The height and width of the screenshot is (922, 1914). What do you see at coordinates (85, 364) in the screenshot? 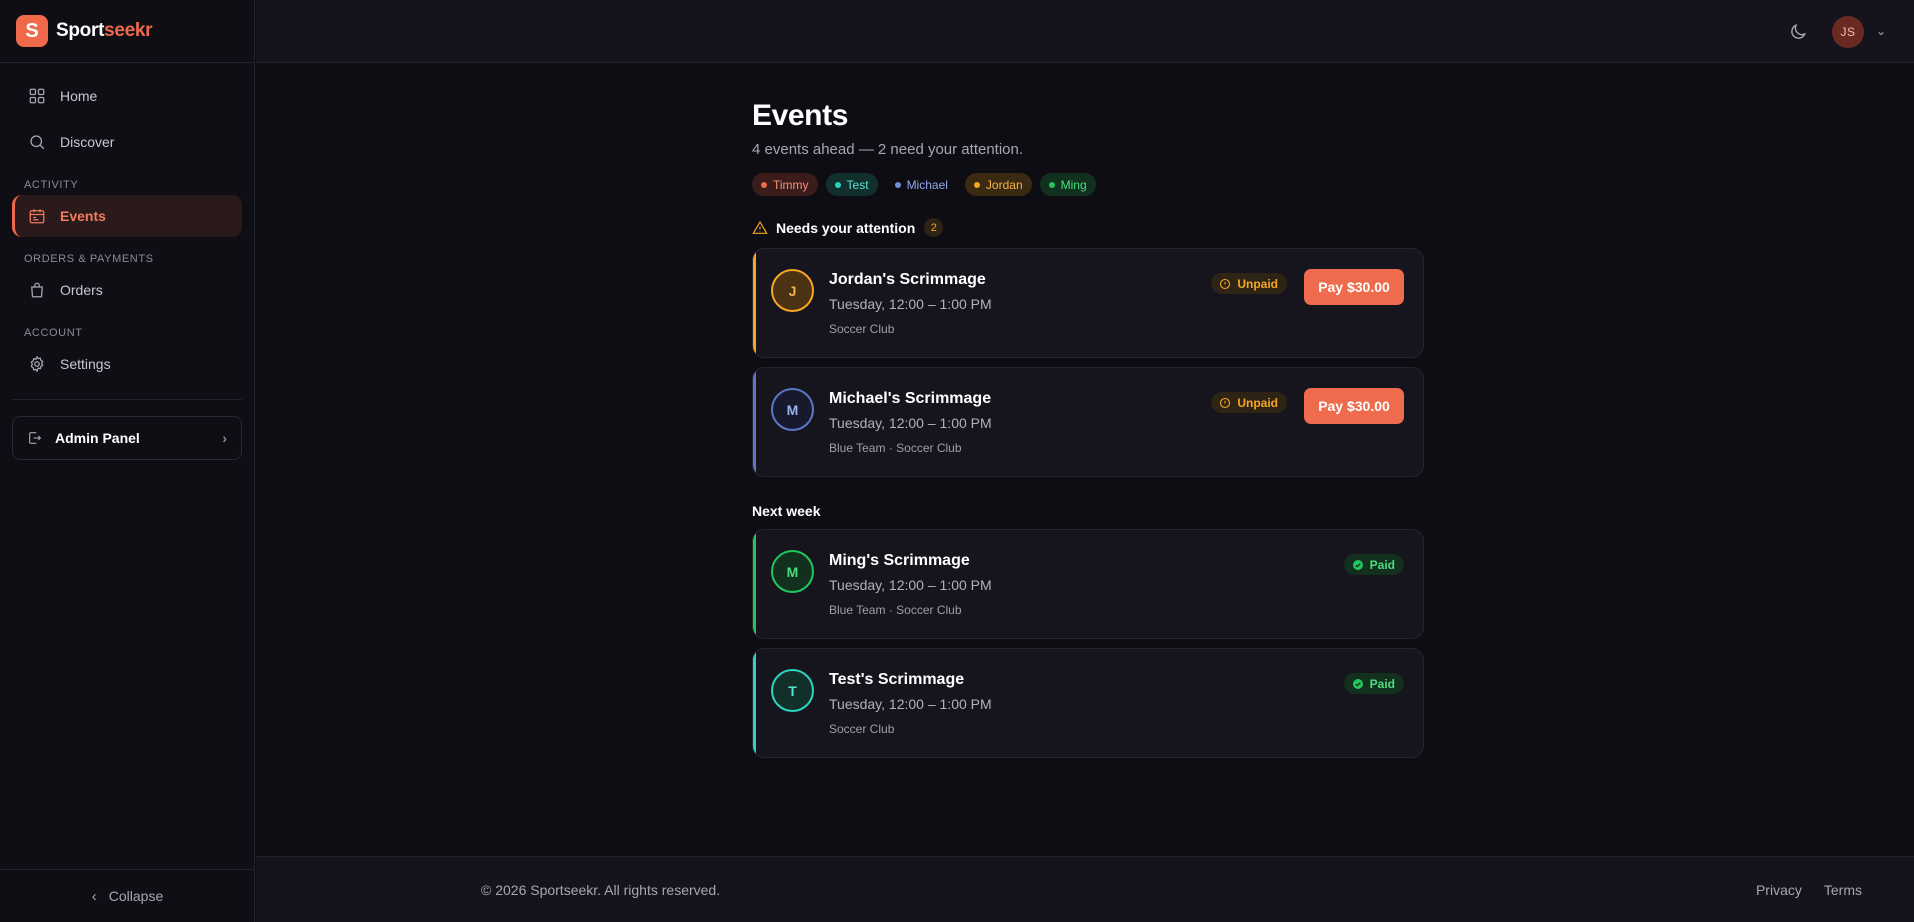
I see `sidebar-item-label: Settings` at bounding box center [85, 364].